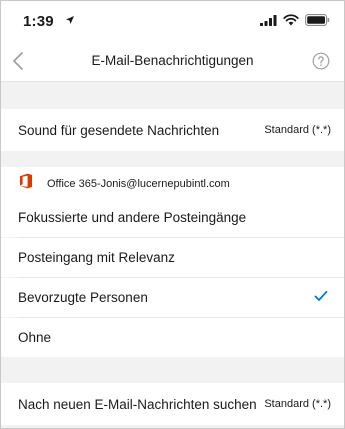 The image size is (345, 429). I want to click on status-icons, so click(295, 20).